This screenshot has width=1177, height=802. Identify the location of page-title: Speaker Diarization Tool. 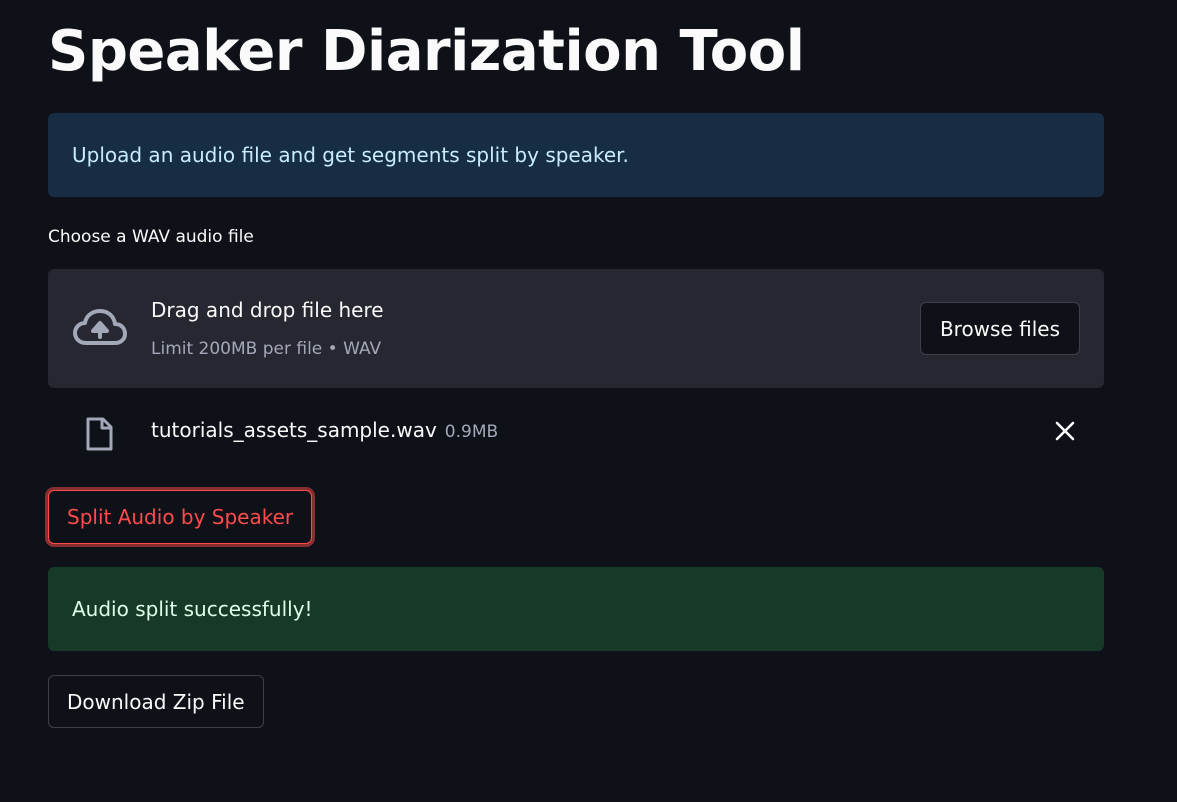
(426, 51).